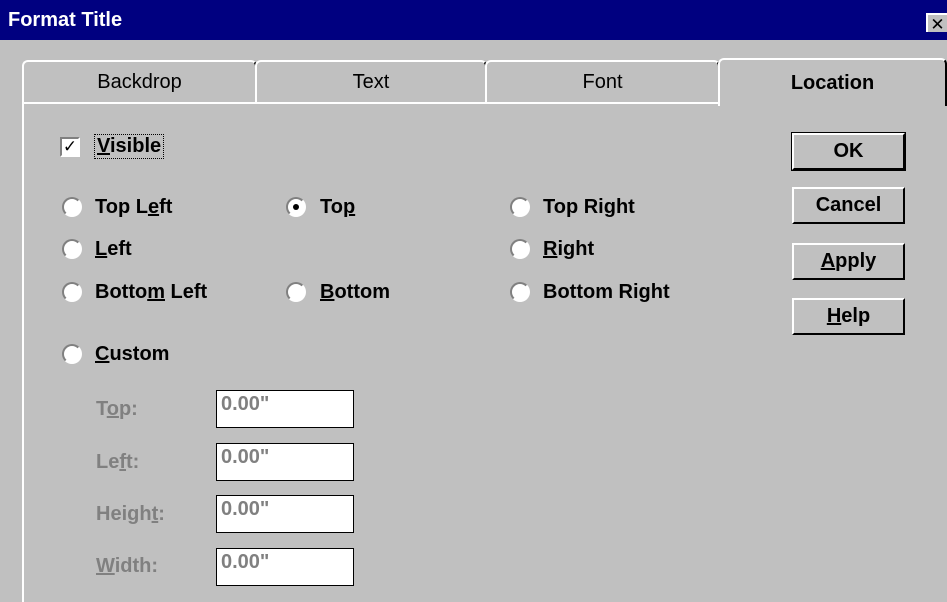  I want to click on tab-backdrop: Backdrop, so click(139, 81).